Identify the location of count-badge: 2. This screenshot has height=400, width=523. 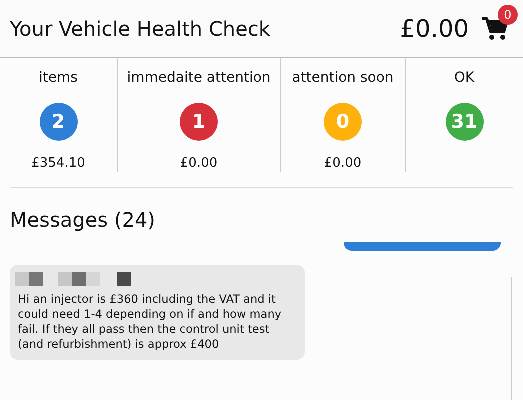
(59, 122).